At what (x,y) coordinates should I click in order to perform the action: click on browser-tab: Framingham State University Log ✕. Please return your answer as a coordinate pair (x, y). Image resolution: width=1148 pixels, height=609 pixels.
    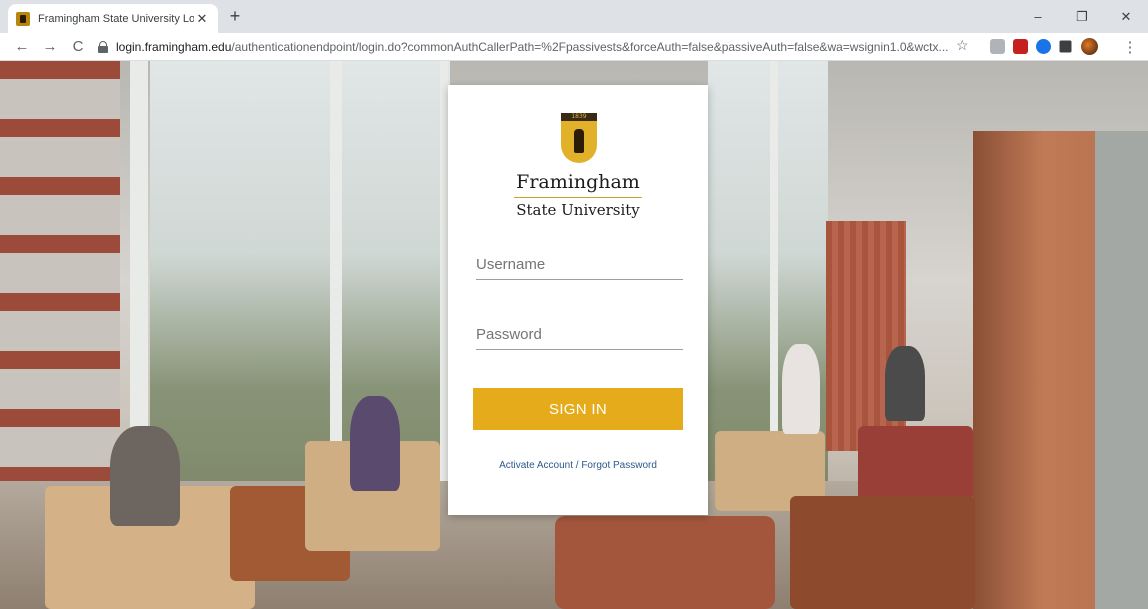
    Looking at the image, I should click on (113, 18).